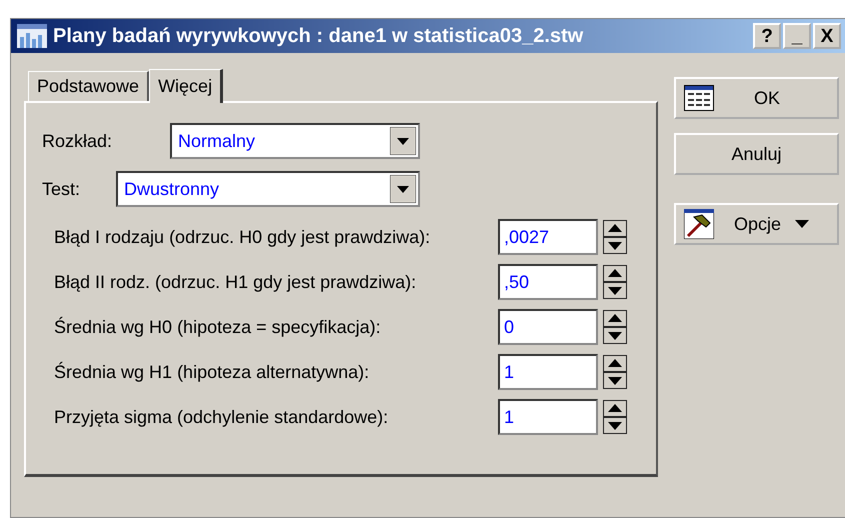  Describe the element at coordinates (32, 36) in the screenshot. I see `chart-icon` at that location.